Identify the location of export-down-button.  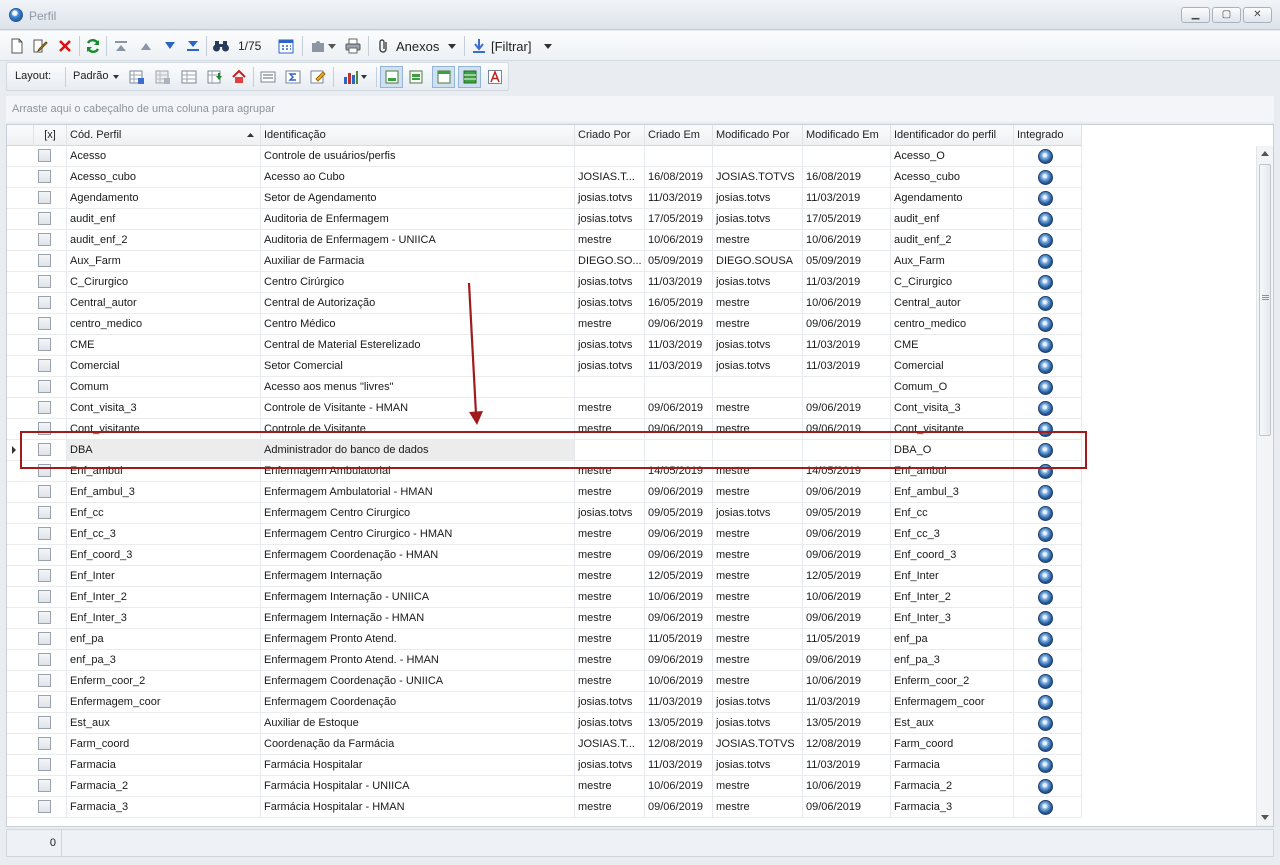
(215, 77).